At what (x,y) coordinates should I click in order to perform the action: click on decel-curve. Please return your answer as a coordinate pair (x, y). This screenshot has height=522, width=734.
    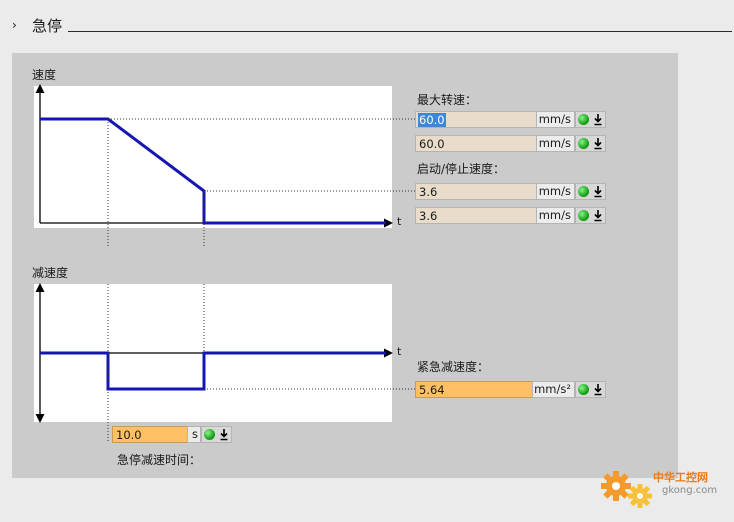
    Looking at the image, I should click on (213, 371).